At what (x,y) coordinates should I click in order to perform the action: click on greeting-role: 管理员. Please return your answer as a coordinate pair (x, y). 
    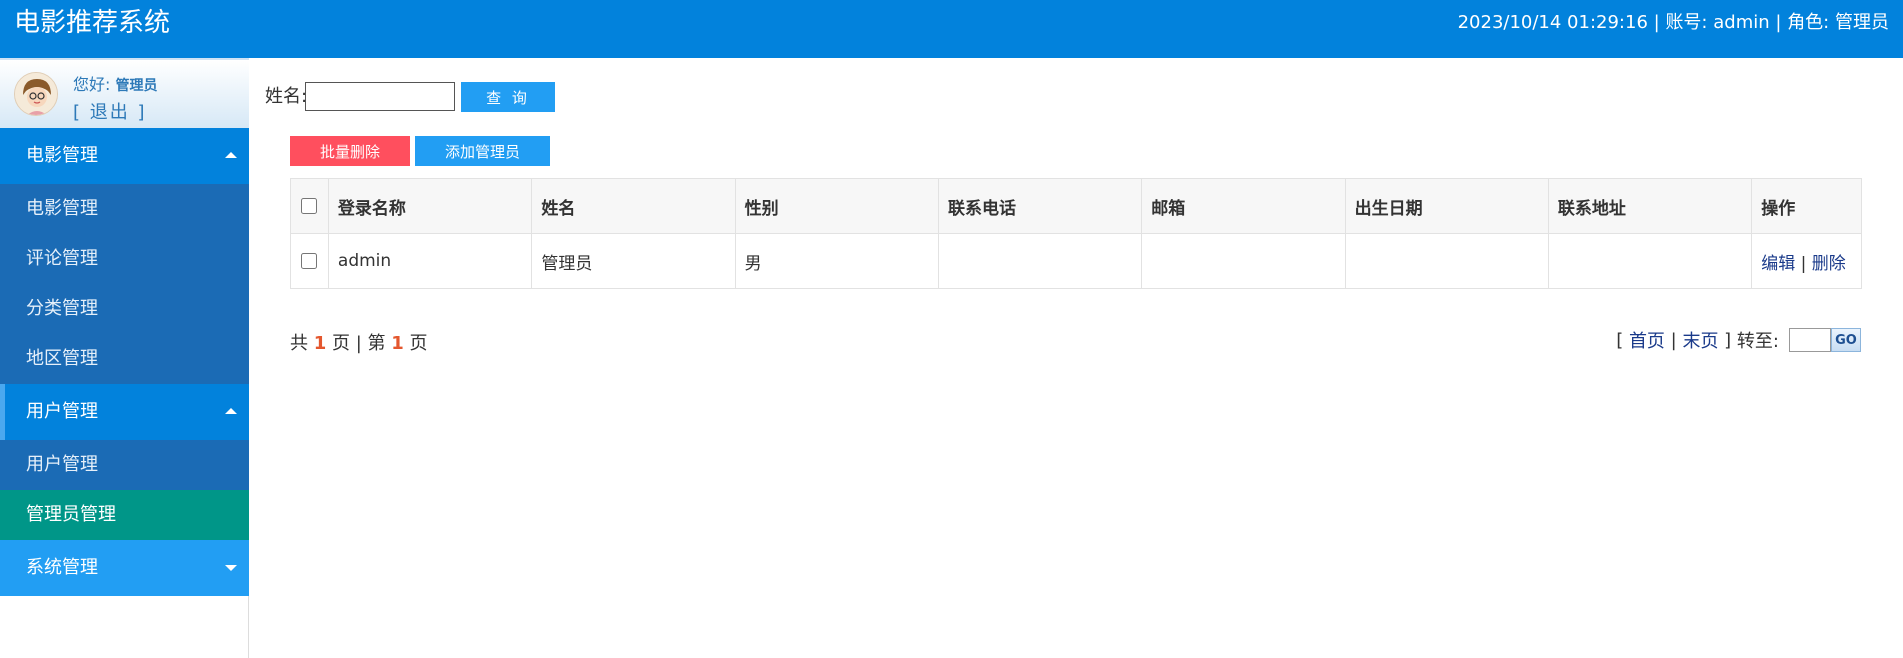
    Looking at the image, I should click on (136, 86).